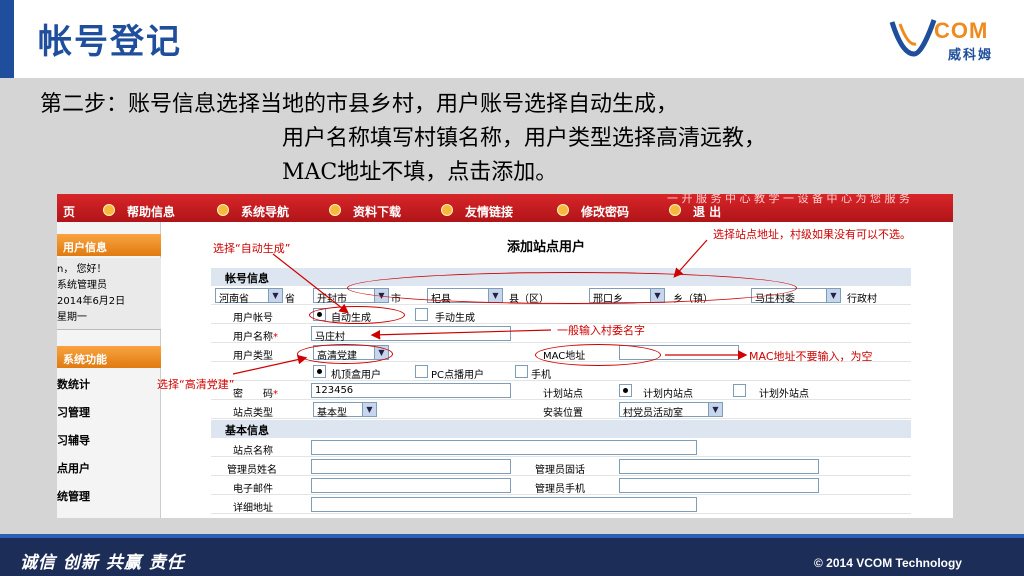  I want to click on logo-chinese: 威科姆, so click(971, 55).